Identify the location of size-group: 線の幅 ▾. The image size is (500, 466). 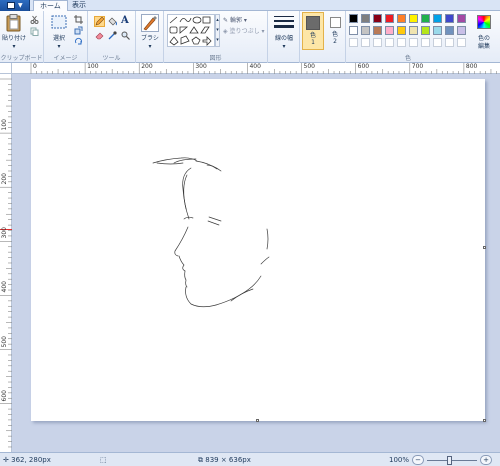
(284, 37).